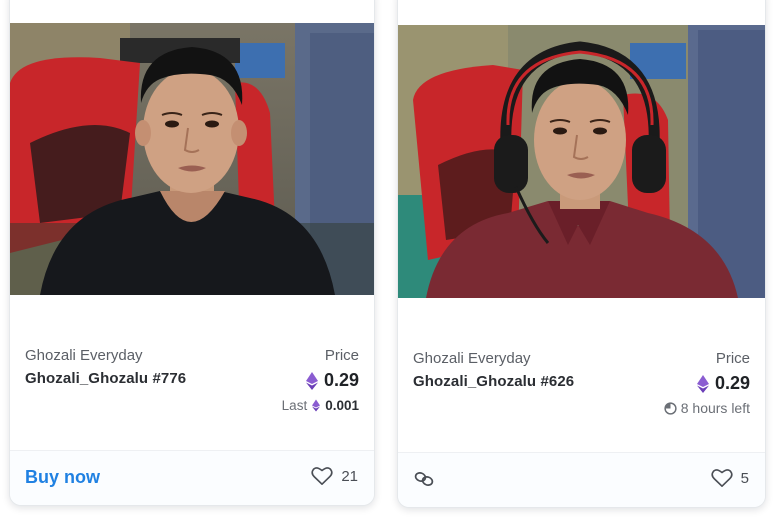  Describe the element at coordinates (342, 405) in the screenshot. I see `last-price: 0.001` at that location.